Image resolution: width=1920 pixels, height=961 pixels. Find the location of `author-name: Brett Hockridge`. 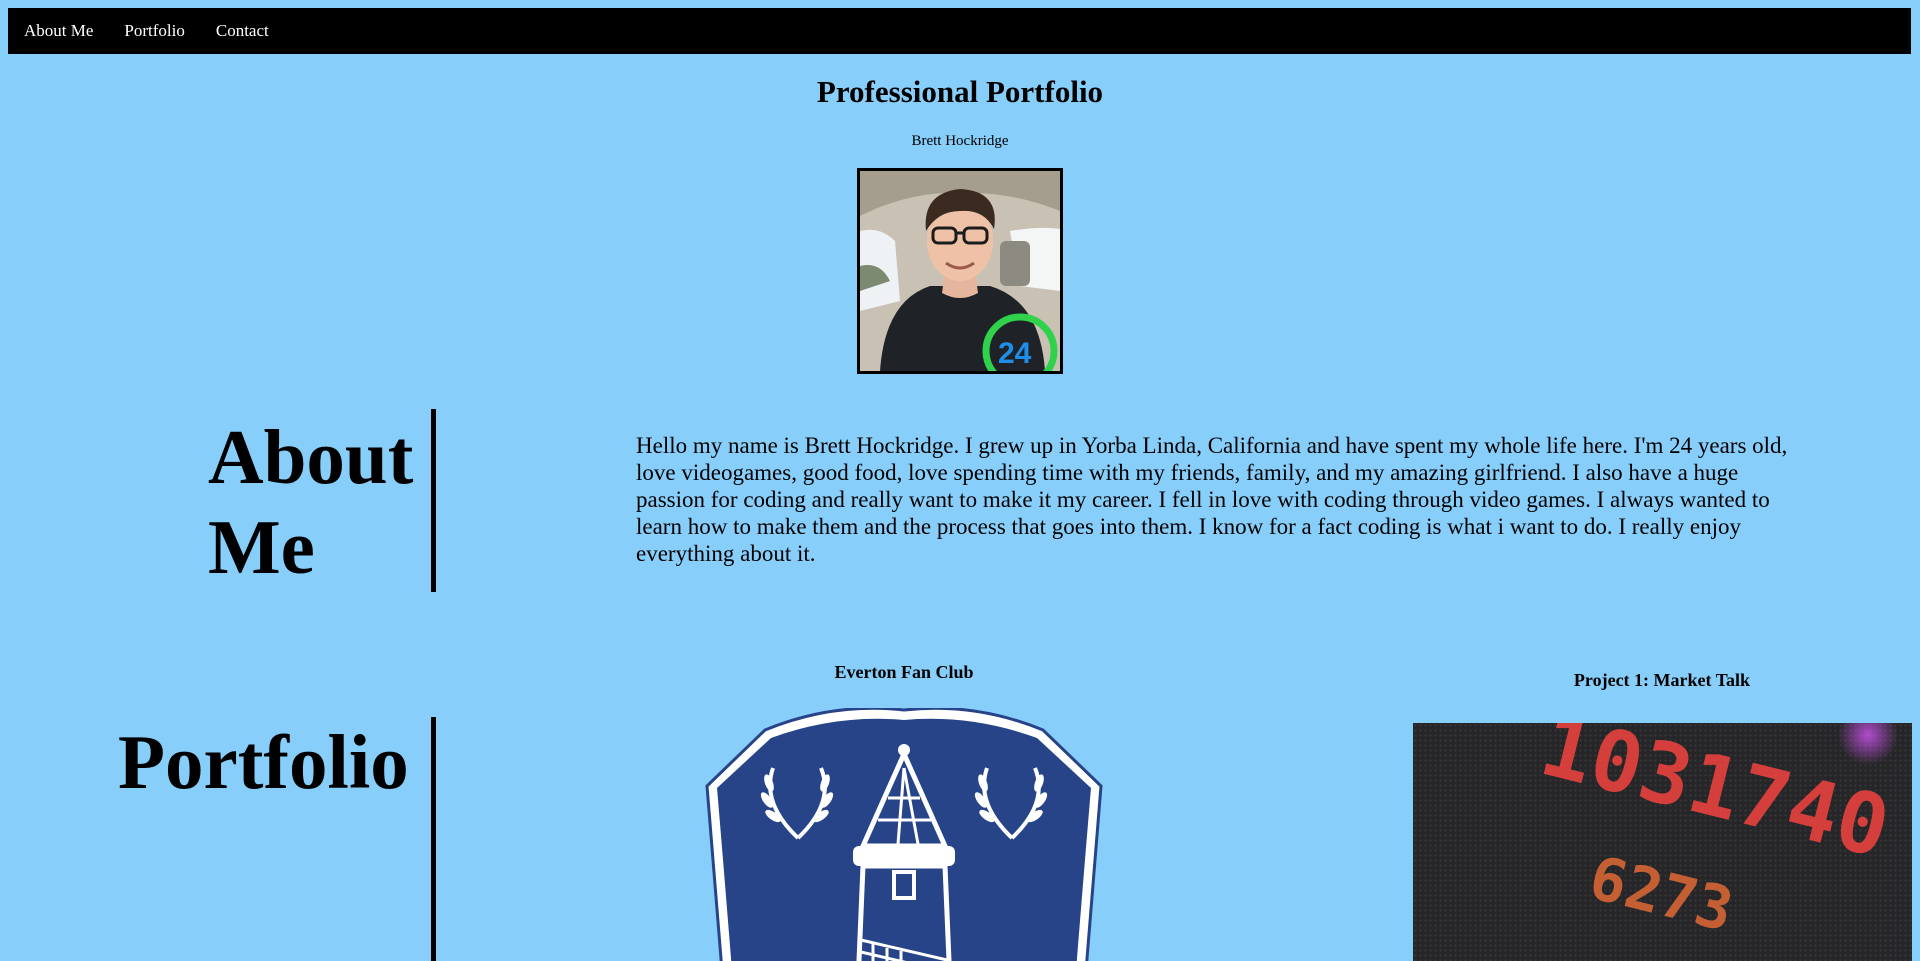

author-name: Brett Hockridge is located at coordinates (960, 141).